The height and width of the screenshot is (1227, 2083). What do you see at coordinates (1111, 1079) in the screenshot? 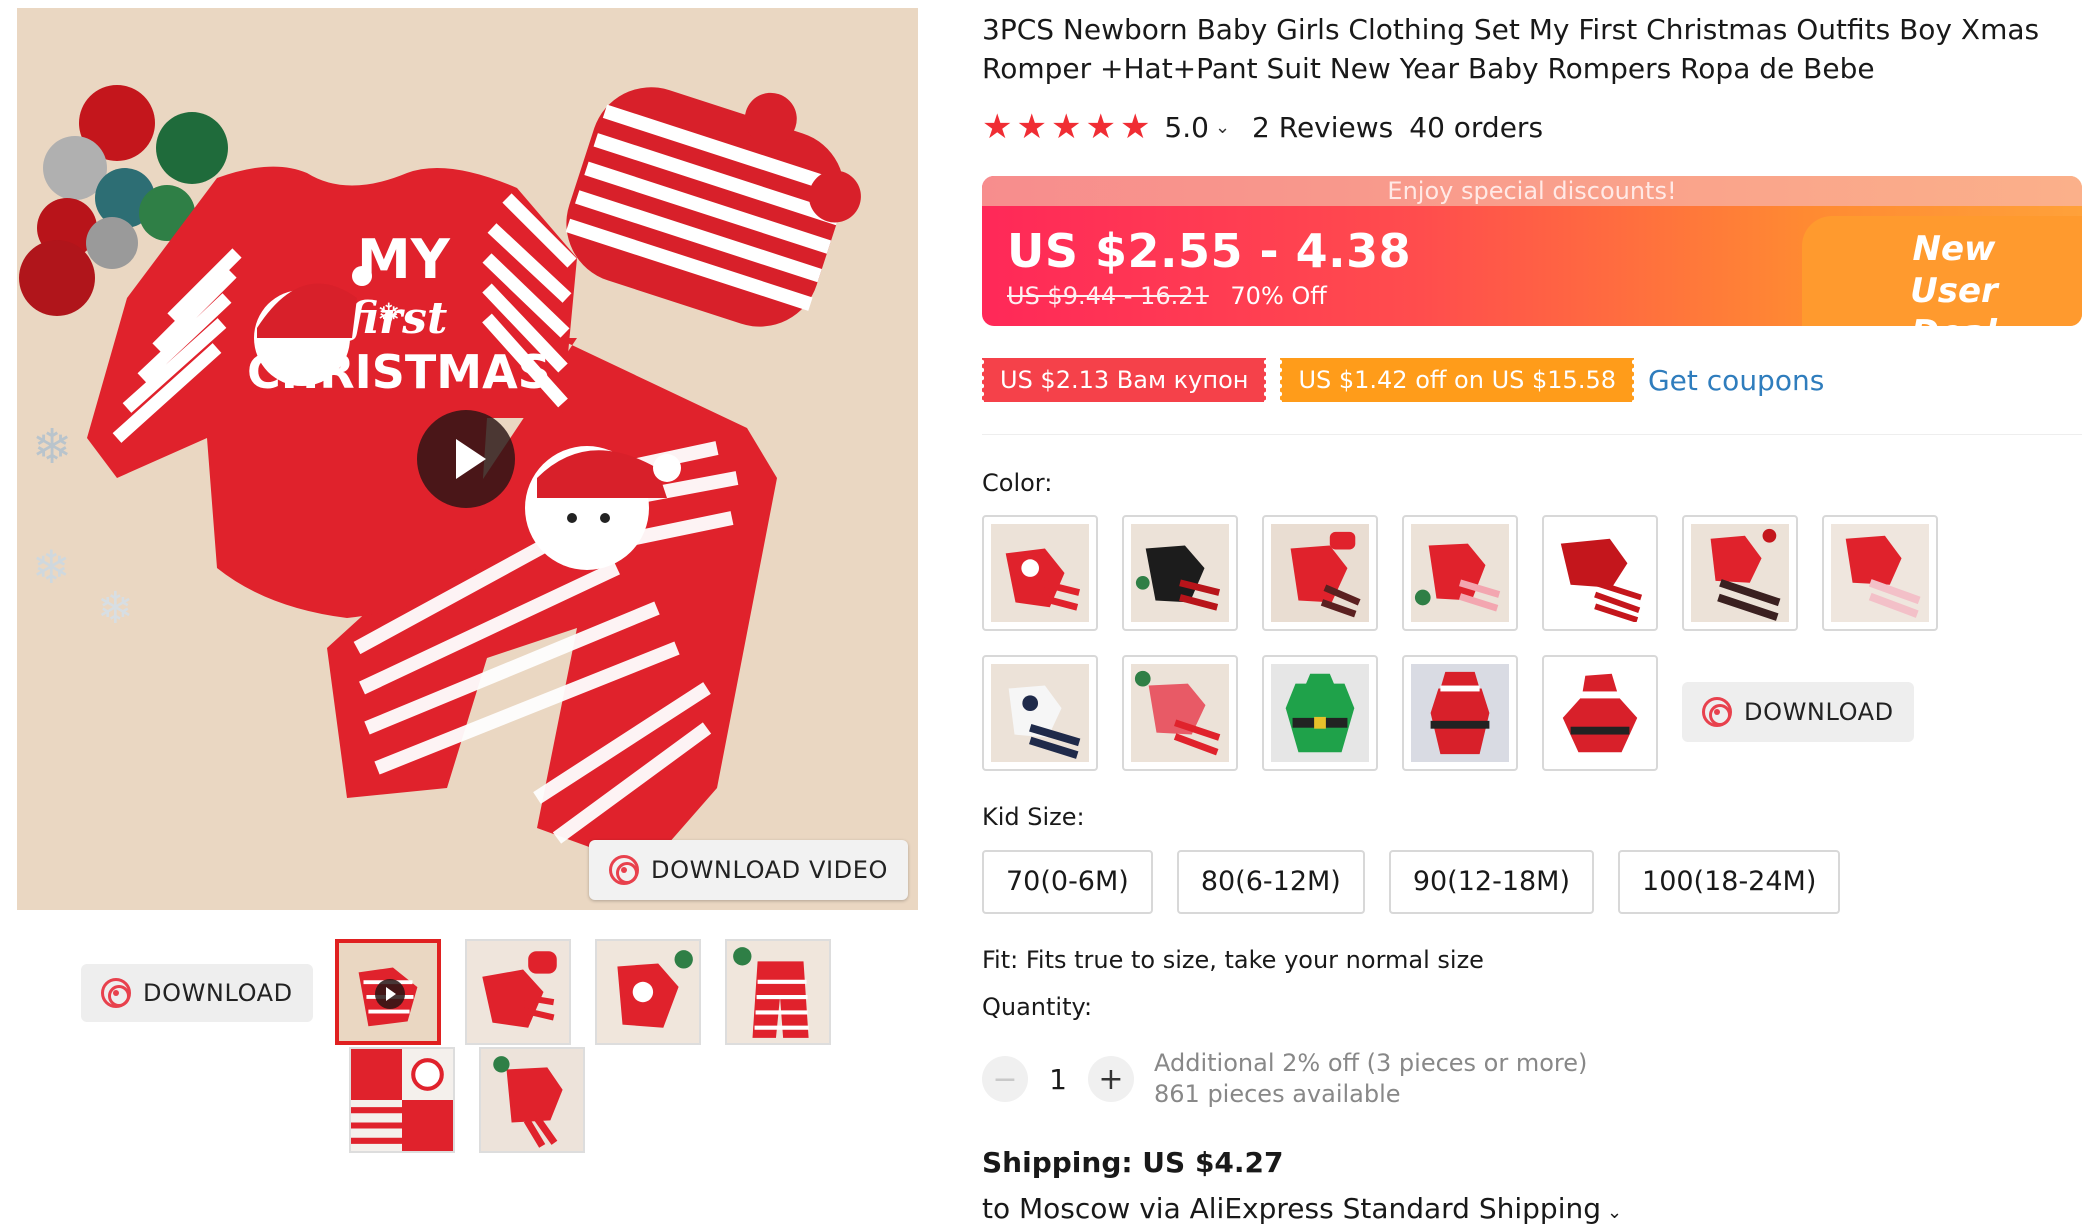
I see `quantity-increase-button: +` at bounding box center [1111, 1079].